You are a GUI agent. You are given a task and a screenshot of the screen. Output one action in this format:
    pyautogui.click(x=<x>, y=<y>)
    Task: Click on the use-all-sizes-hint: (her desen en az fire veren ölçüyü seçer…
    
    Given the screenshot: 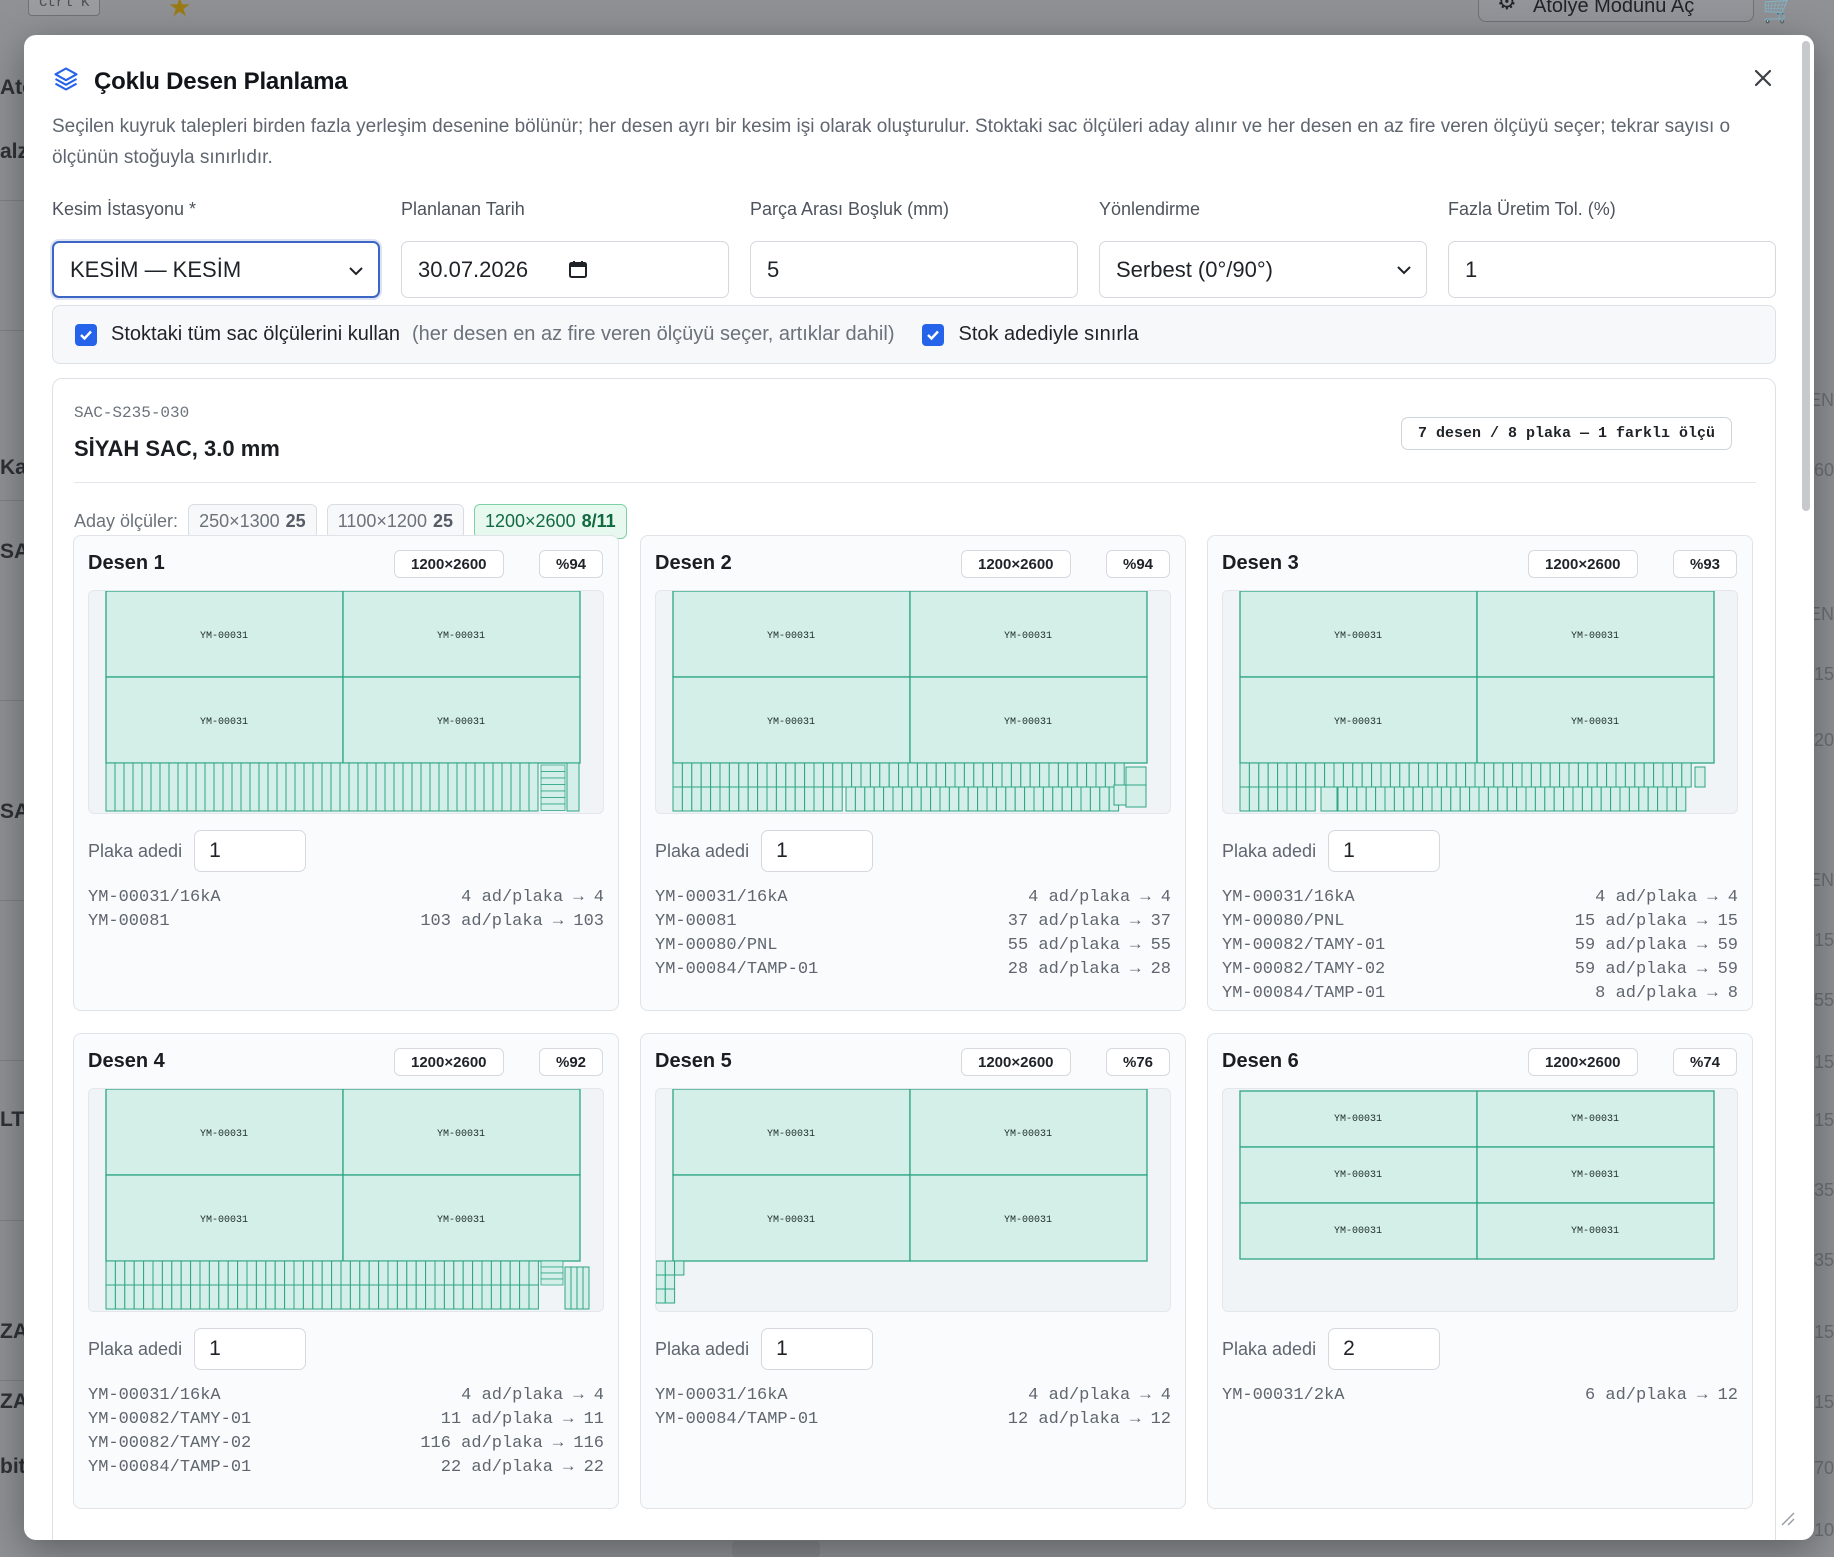 What is the action you would take?
    pyautogui.click(x=653, y=334)
    